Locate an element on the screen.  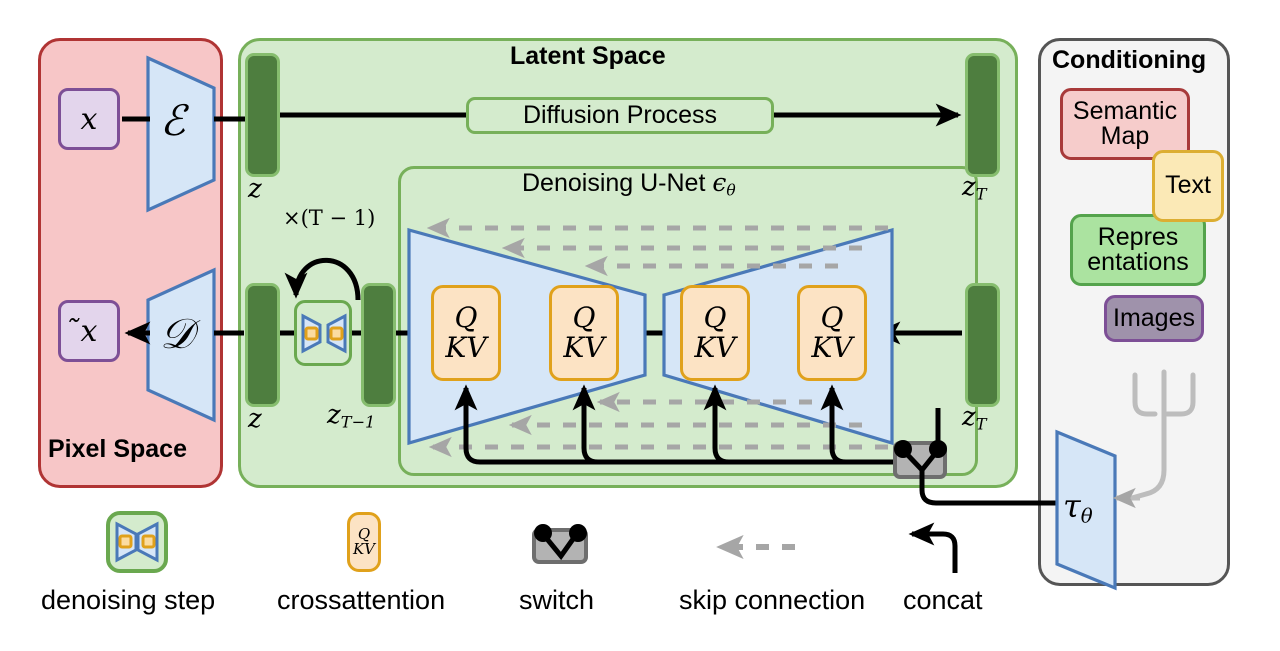
unet-epsilon-symbol: ϵ is located at coordinates (719, 182).